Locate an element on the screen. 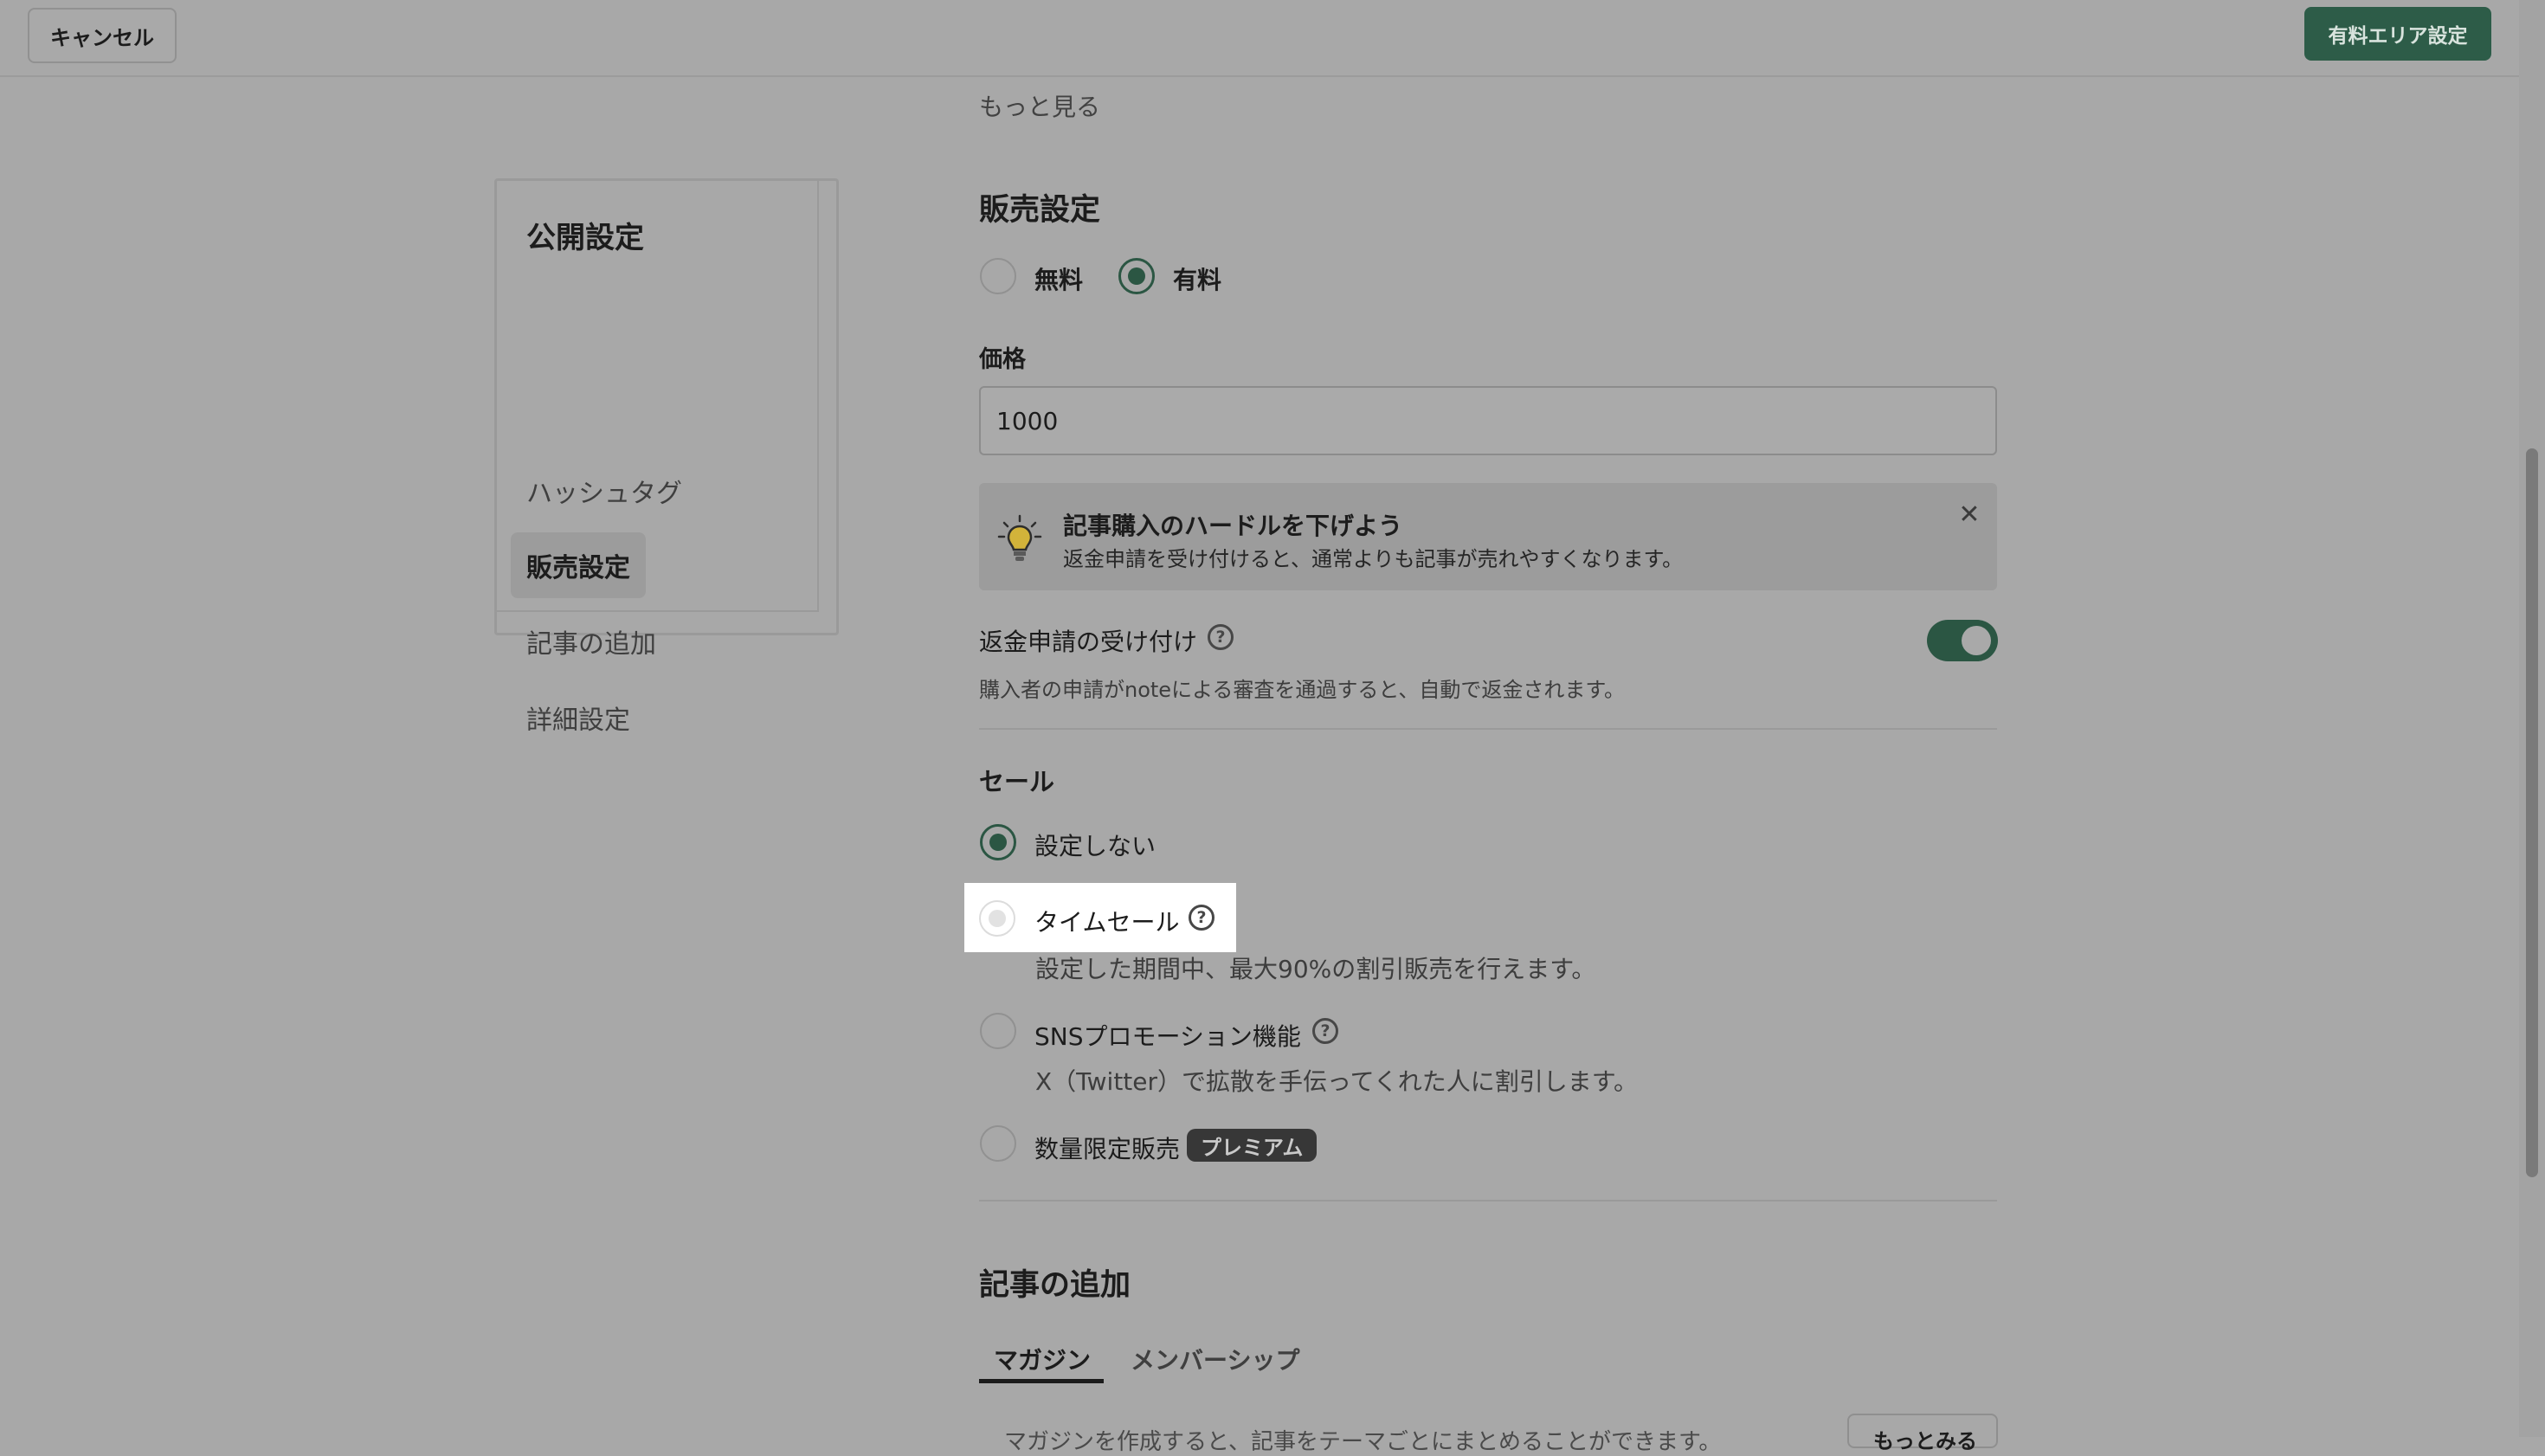 Image resolution: width=2545 pixels, height=1456 pixels. nav-item-hashtag: ハッシュタグ is located at coordinates (604, 491).